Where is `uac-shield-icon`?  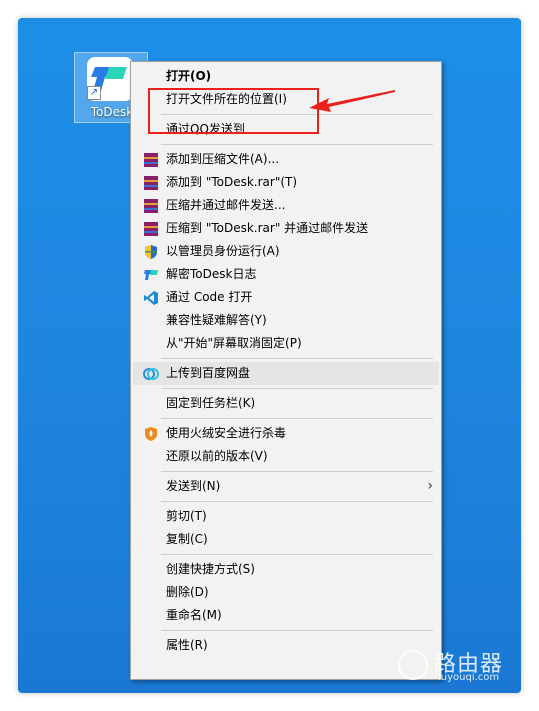 uac-shield-icon is located at coordinates (151, 252).